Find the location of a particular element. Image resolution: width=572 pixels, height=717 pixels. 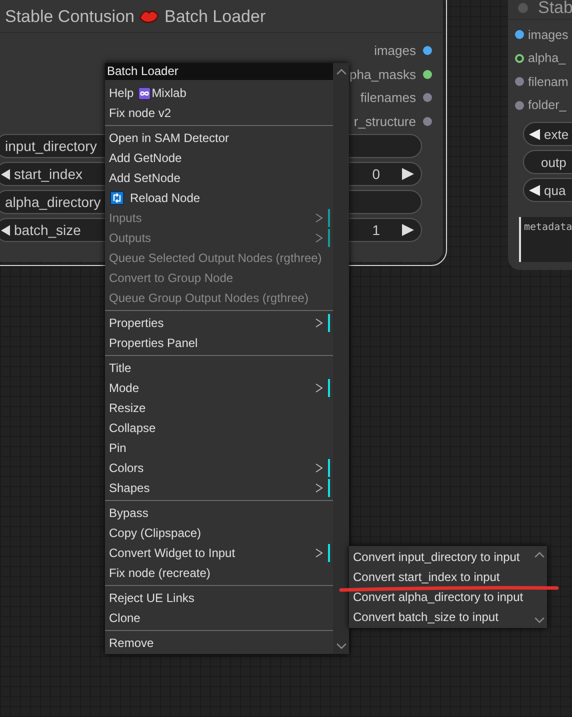

menu-item-label: Collapse is located at coordinates (132, 428).